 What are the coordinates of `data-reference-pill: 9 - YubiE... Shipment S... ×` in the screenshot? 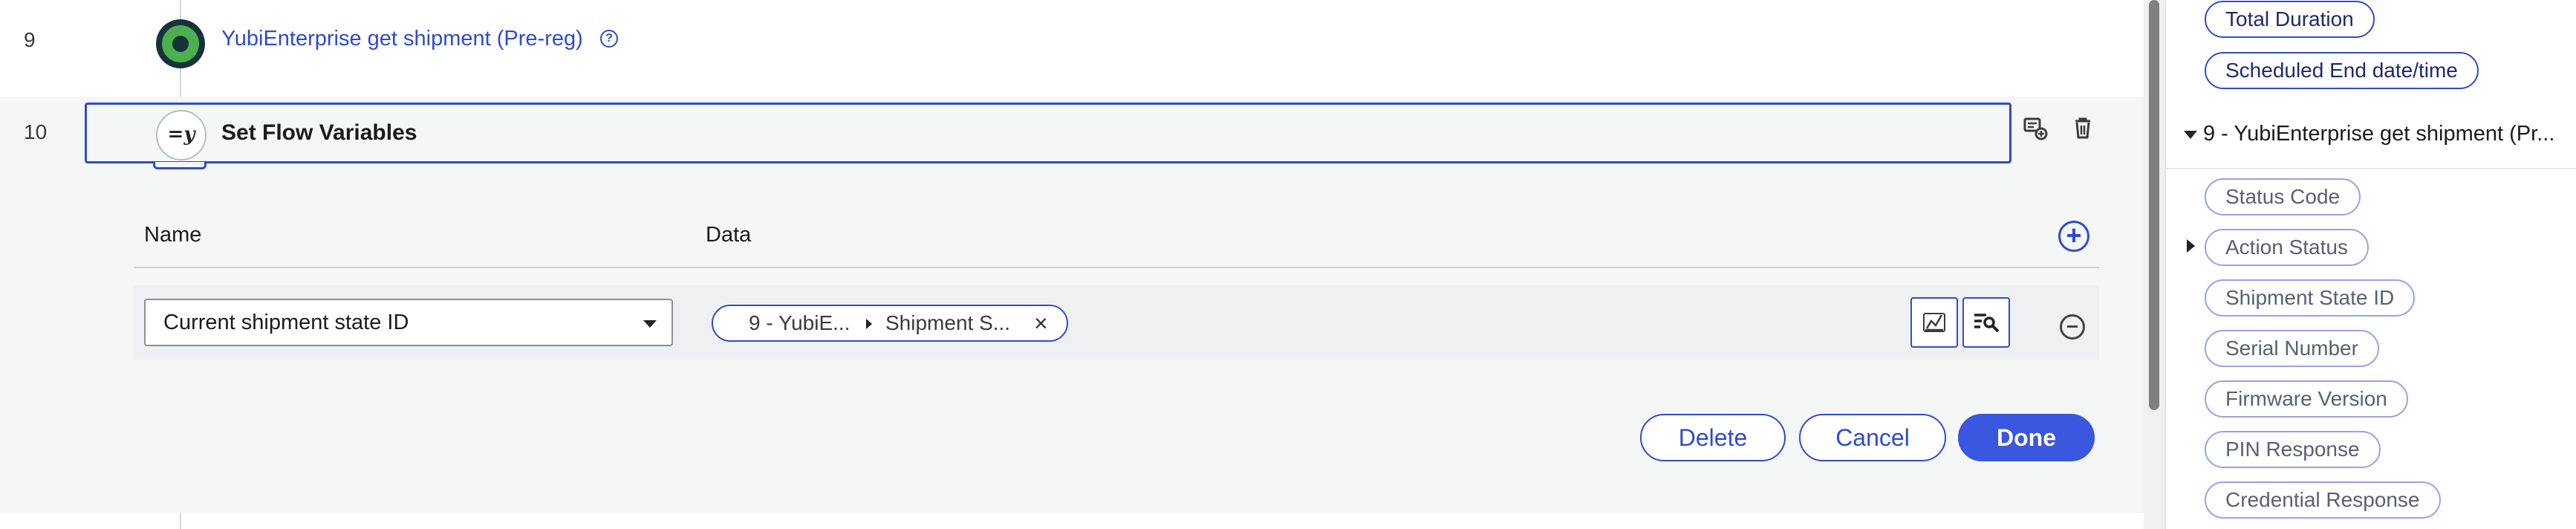 It's located at (890, 323).